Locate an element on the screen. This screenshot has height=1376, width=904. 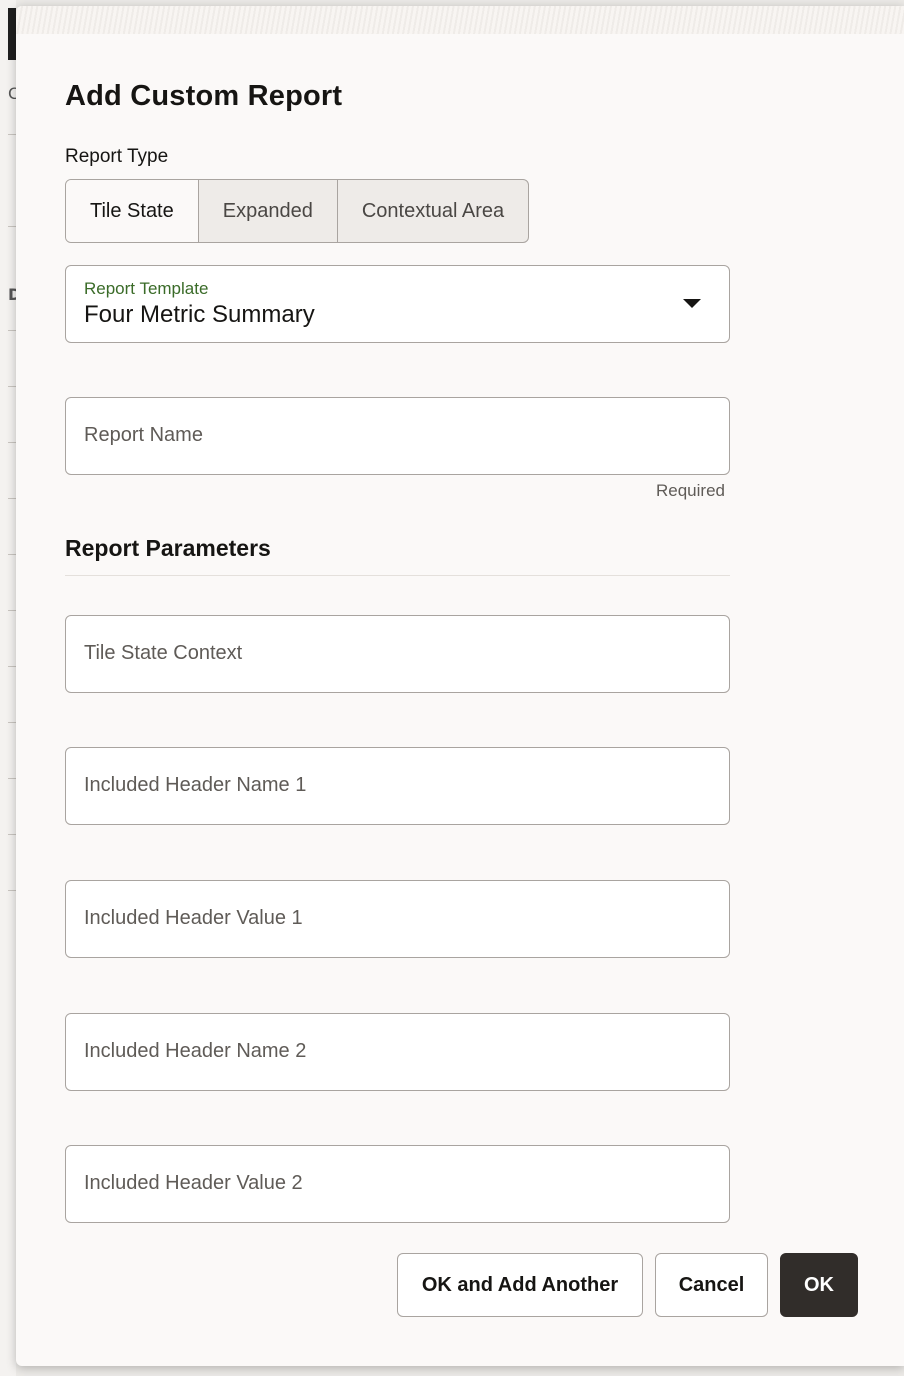
report-type-expanded-button: Expanded is located at coordinates (267, 211).